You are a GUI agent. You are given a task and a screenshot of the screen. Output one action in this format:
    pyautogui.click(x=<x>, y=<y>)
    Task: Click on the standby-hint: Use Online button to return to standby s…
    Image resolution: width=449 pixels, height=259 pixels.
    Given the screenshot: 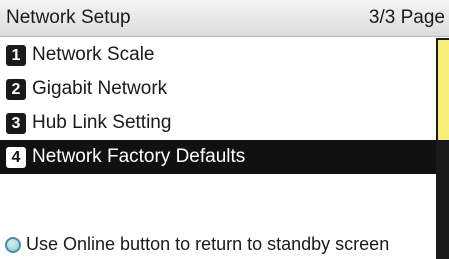 What is the action you would take?
    pyautogui.click(x=208, y=244)
    